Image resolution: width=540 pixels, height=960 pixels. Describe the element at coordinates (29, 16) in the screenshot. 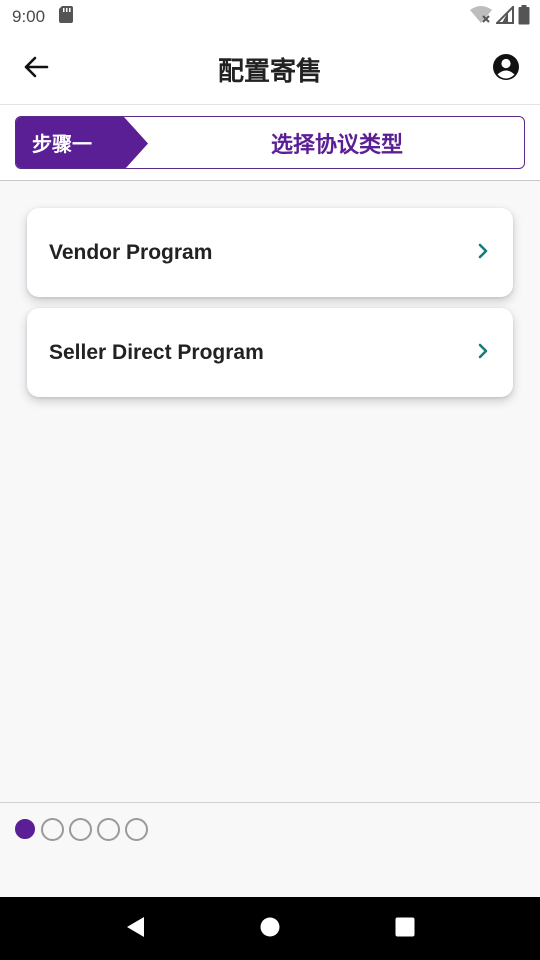

I see `status-time: 9:00` at that location.